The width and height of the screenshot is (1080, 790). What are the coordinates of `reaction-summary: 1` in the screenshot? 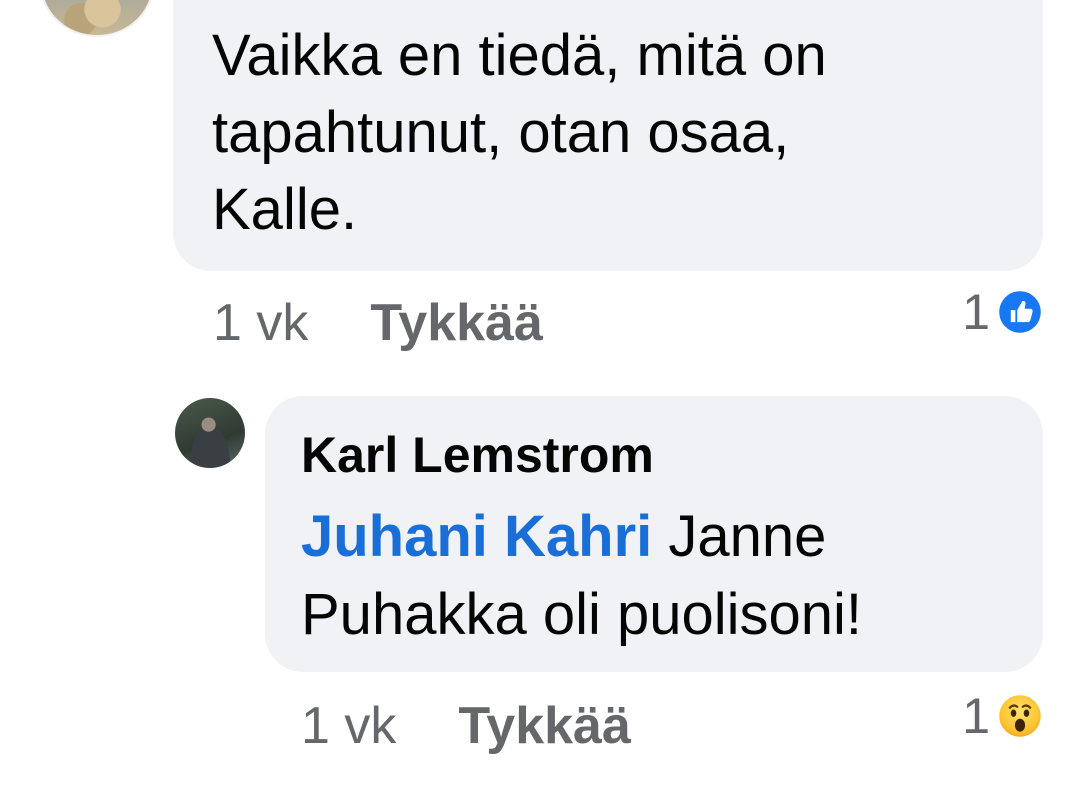 It's located at (1003, 312).